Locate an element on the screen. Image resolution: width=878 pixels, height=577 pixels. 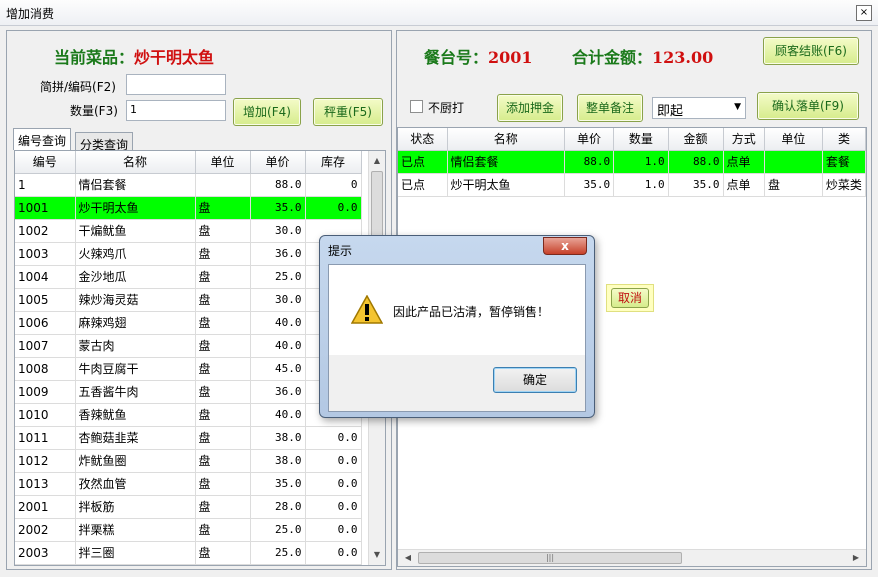
order-header-cell: 单价 is located at coordinates (589, 139).